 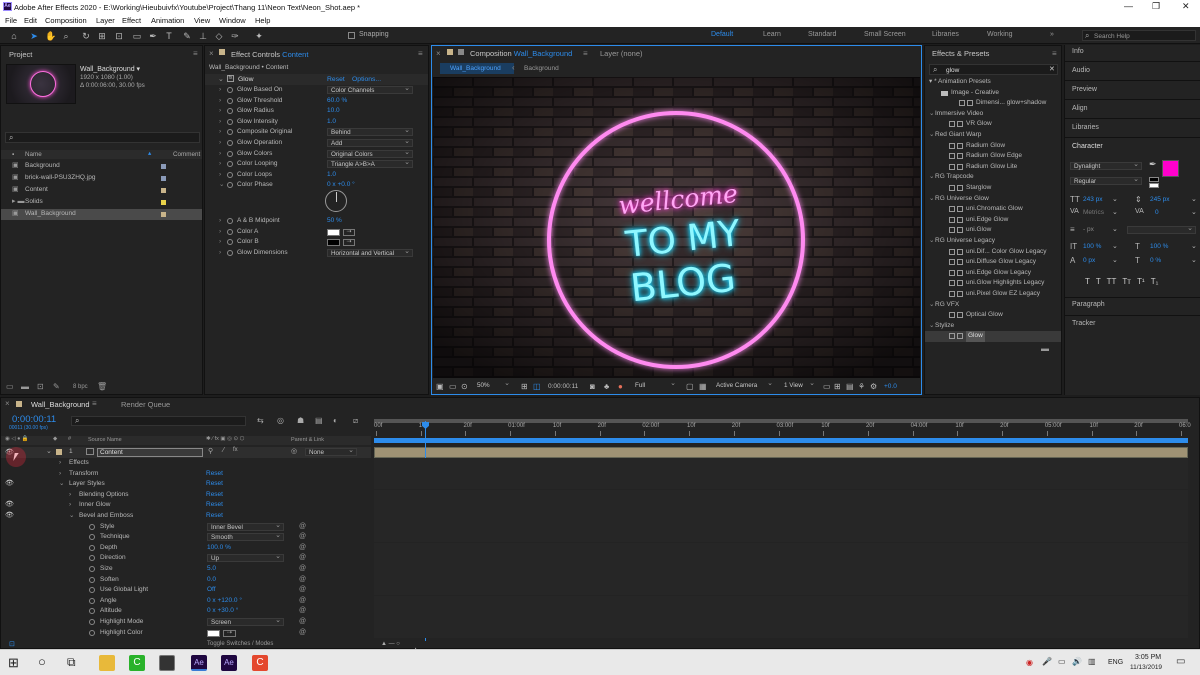 I want to click on hand-tool-icon: ✋, so click(x=50, y=36).